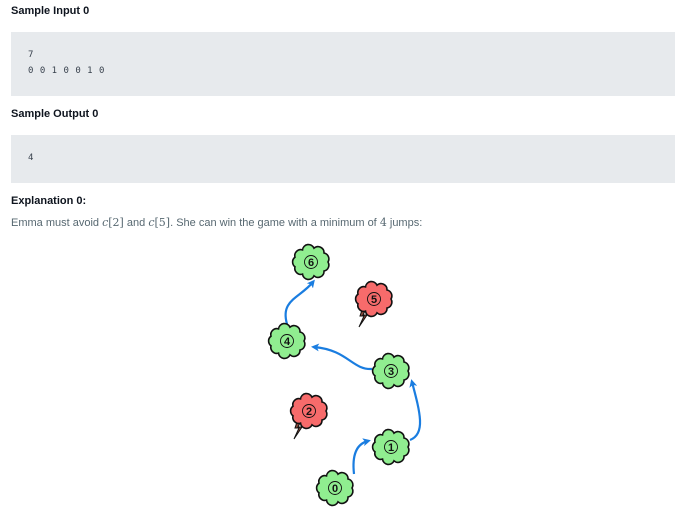 This screenshot has width=693, height=514. I want to click on cloud-label: 0, so click(335, 489).